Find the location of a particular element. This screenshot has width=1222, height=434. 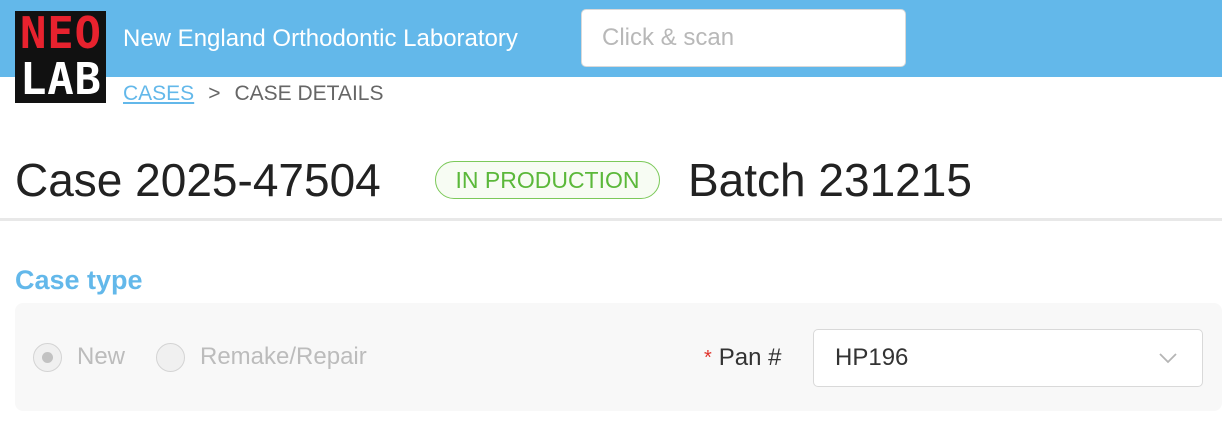

breadcrumb-cases-link: CASES is located at coordinates (158, 94).